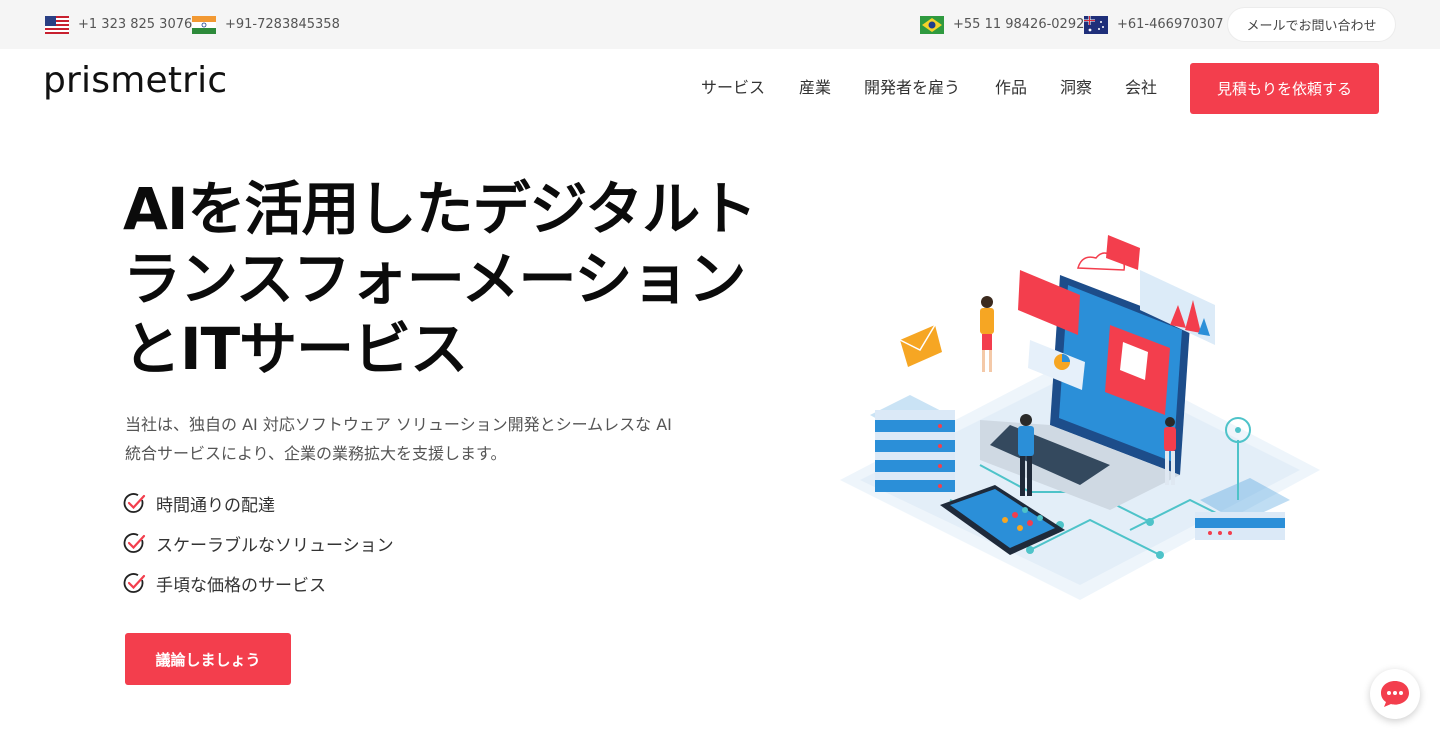  I want to click on hero-title-line: AIを活用したデジタルト, so click(440, 209).